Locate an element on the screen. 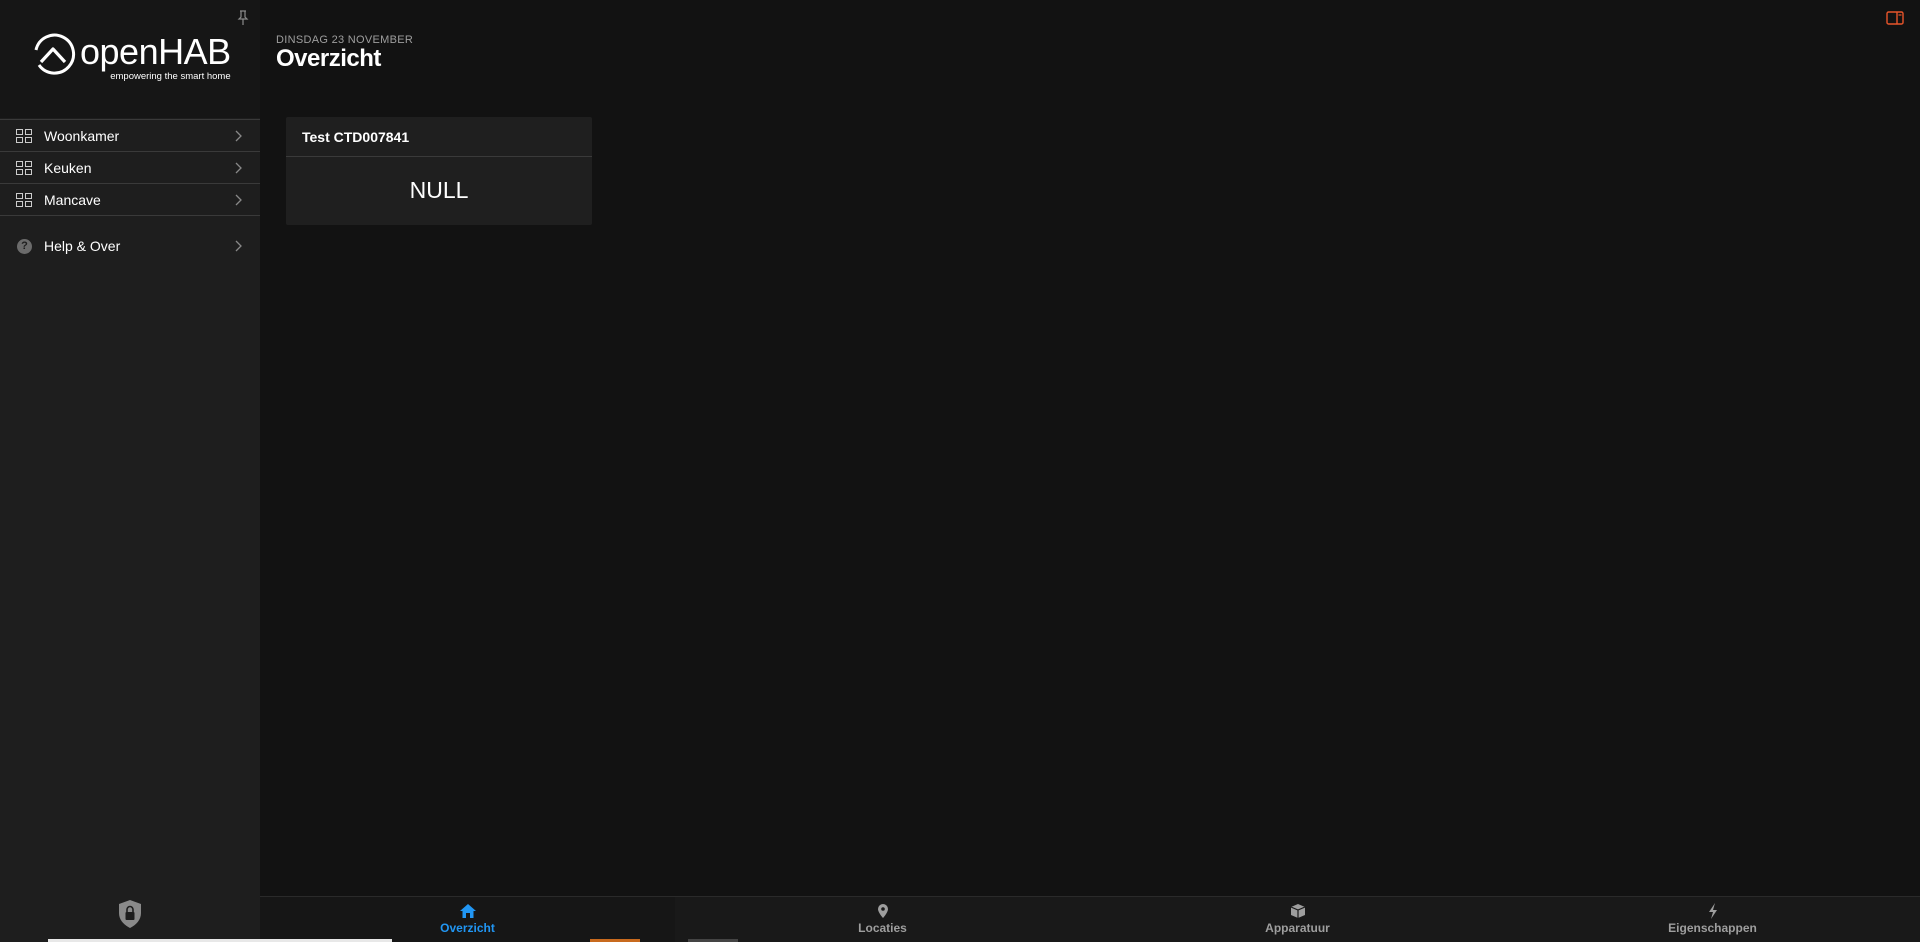  sidebar-item-label: Mancave is located at coordinates (72, 199).